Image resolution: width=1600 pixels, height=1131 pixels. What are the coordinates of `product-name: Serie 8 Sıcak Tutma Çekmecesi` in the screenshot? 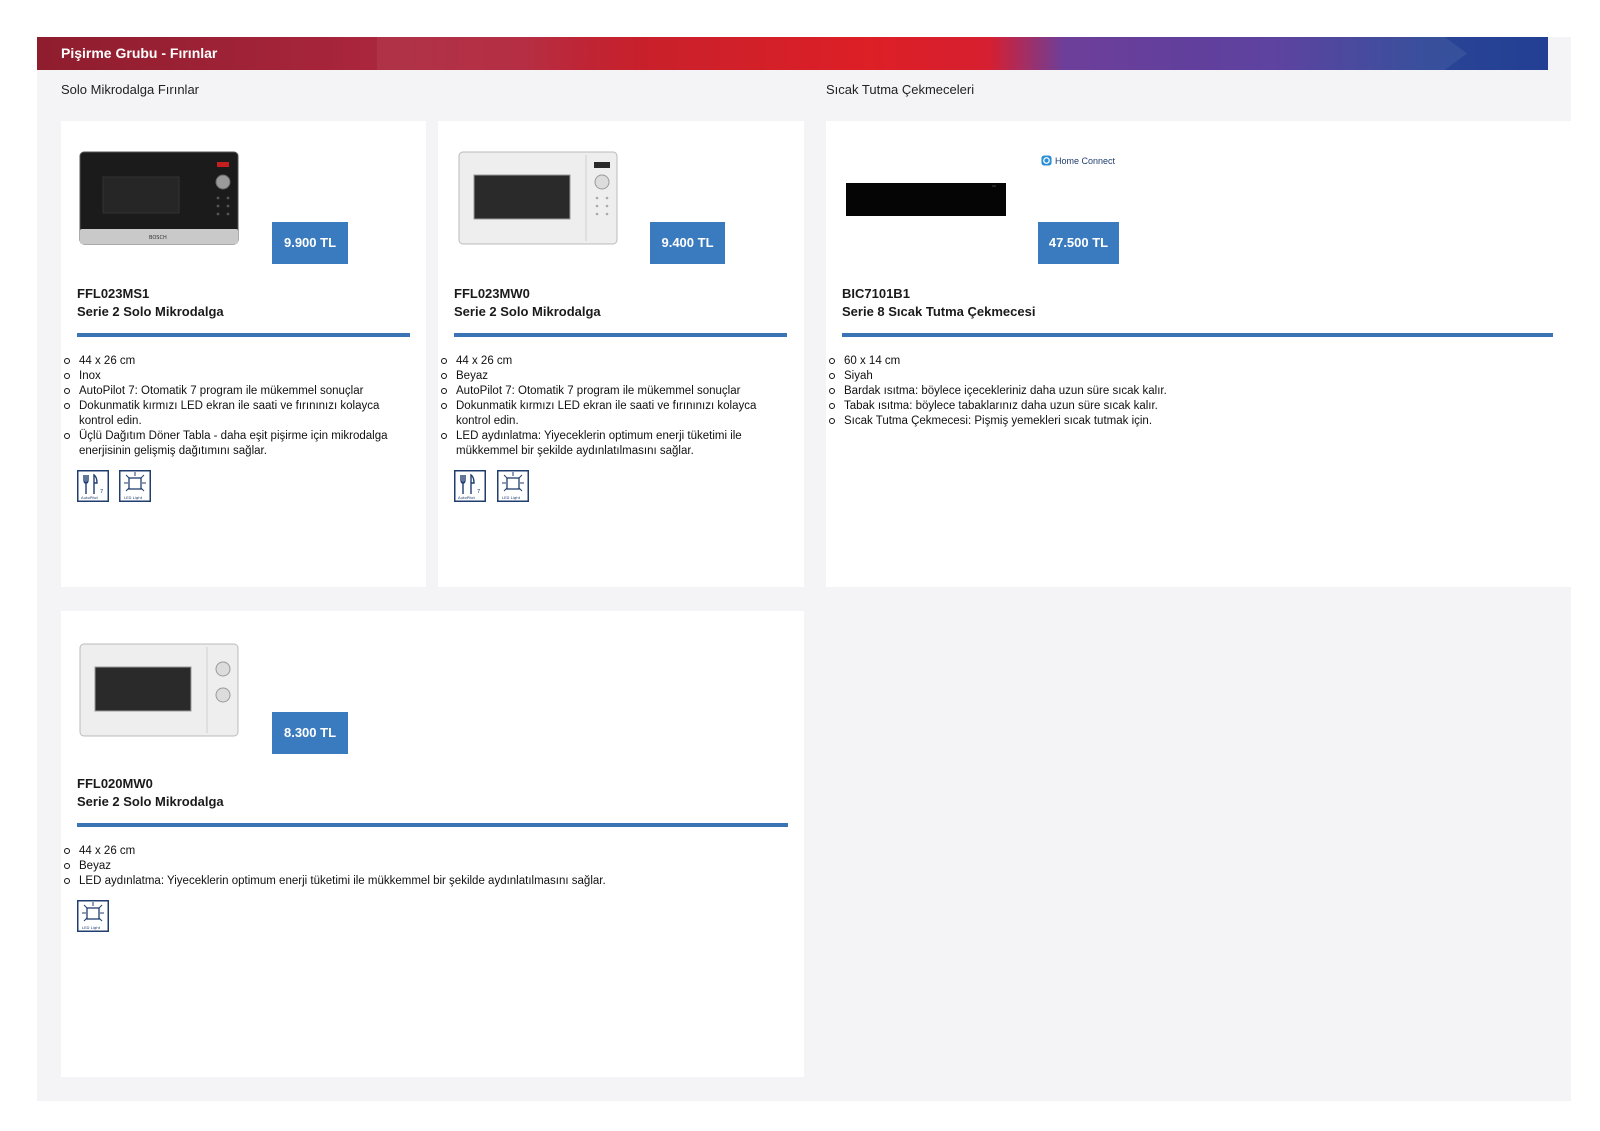 It's located at (939, 311).